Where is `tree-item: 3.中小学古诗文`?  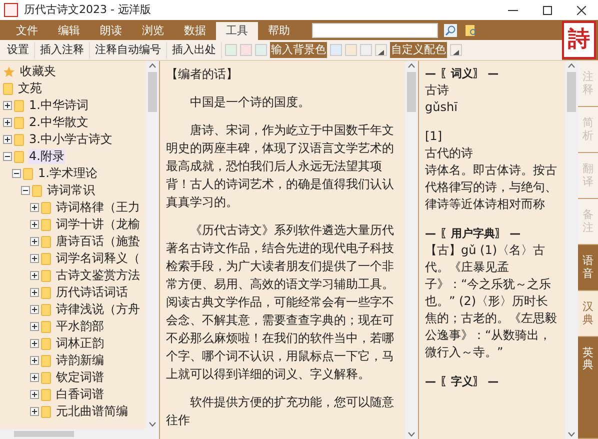
tree-item: 3.中小学古诗文 is located at coordinates (71, 139).